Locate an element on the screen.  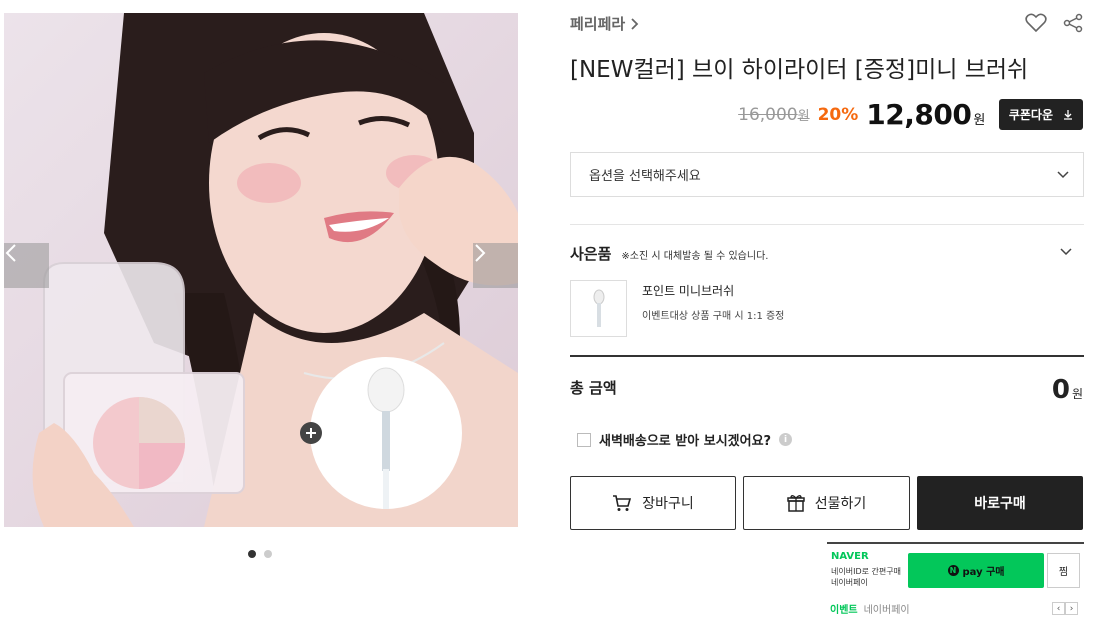
price-row: 16,000원 20% 12,800 원 쿠폰다운 is located at coordinates (910, 114).